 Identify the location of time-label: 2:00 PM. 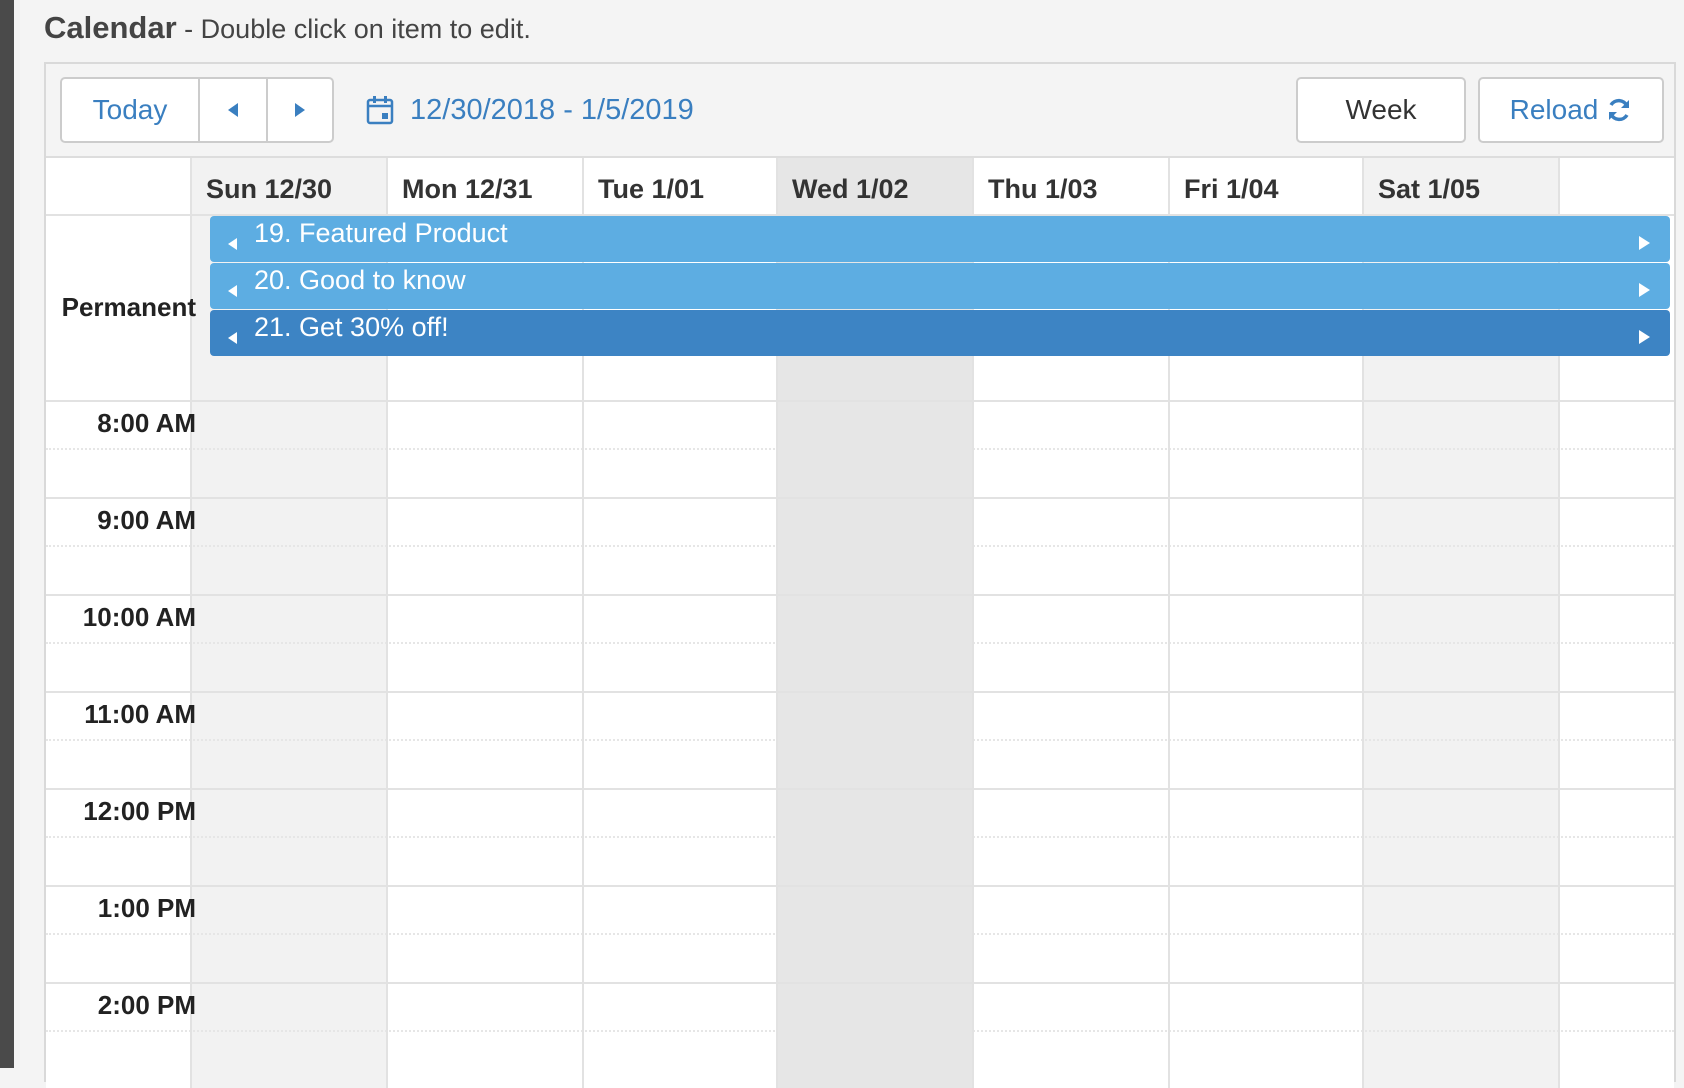
(146, 1005).